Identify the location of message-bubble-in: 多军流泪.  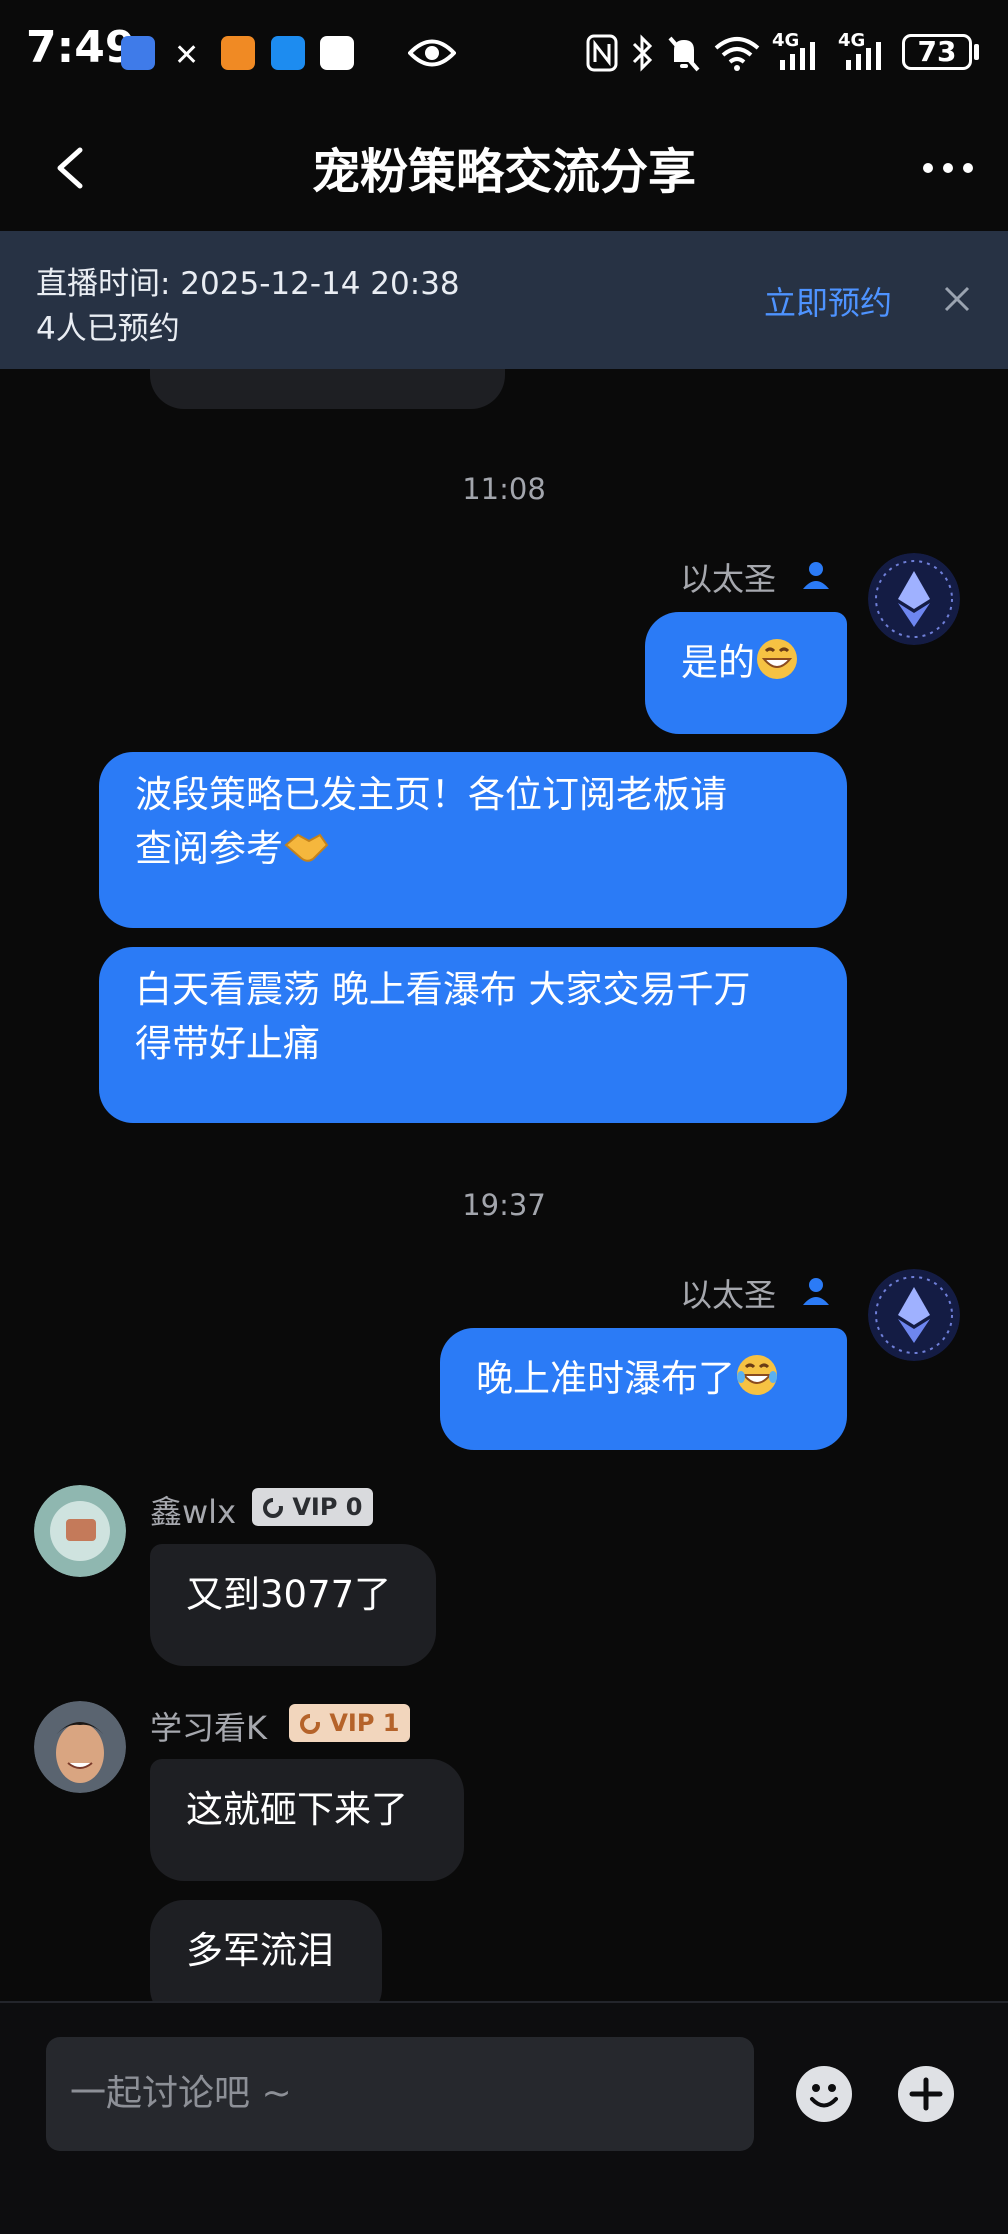
(266, 1950).